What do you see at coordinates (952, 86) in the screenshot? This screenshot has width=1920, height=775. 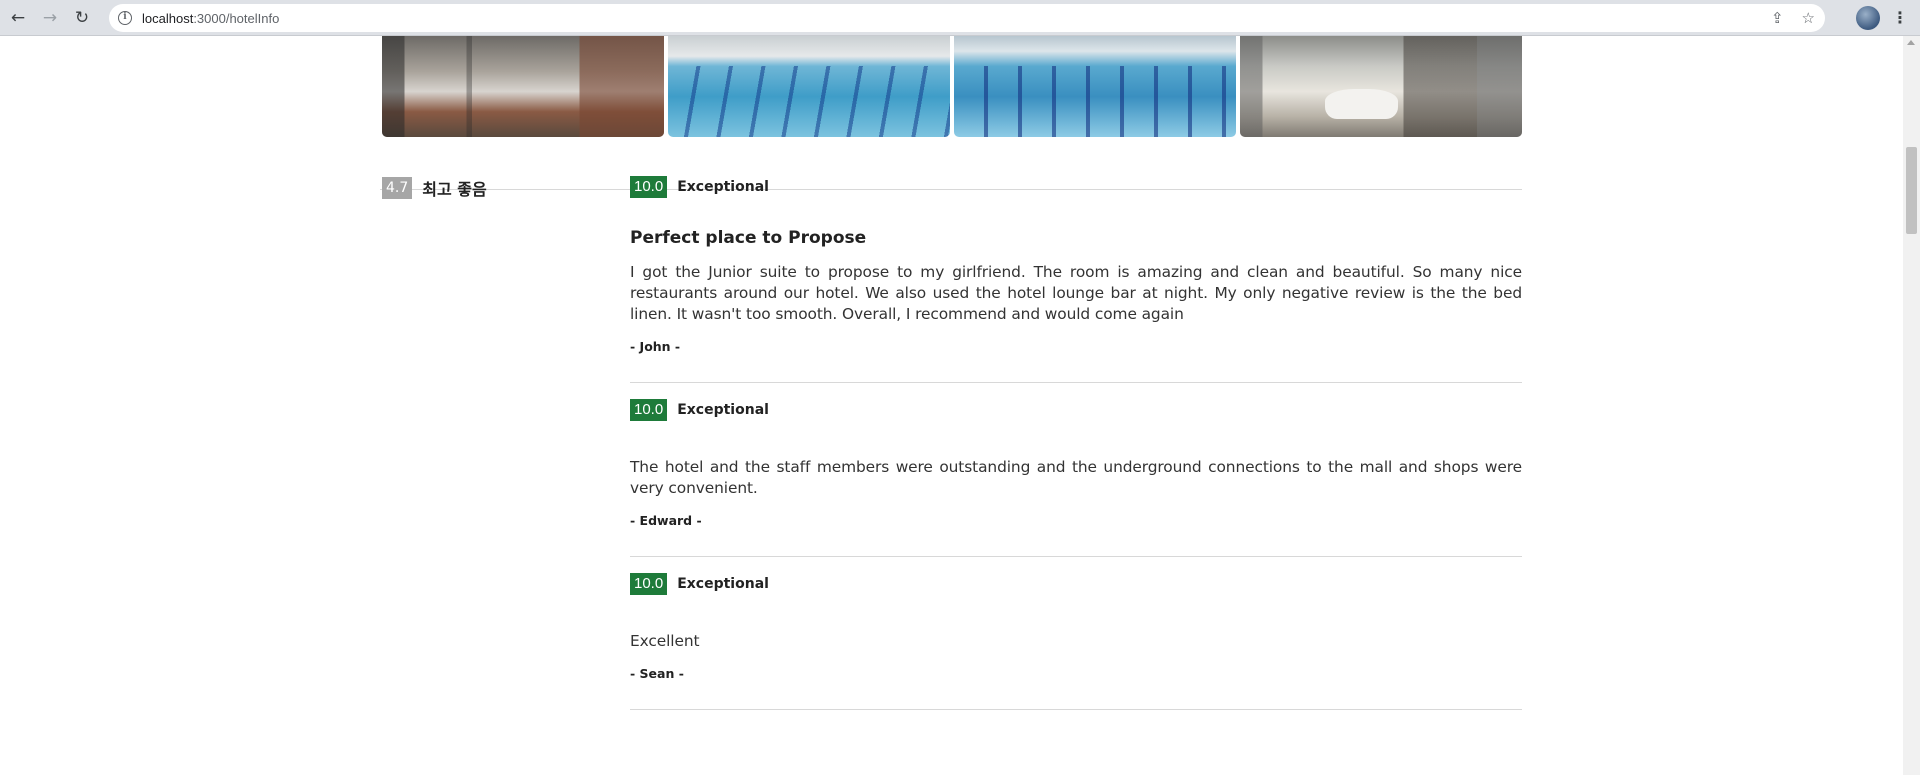 I see `photo-gallery` at bounding box center [952, 86].